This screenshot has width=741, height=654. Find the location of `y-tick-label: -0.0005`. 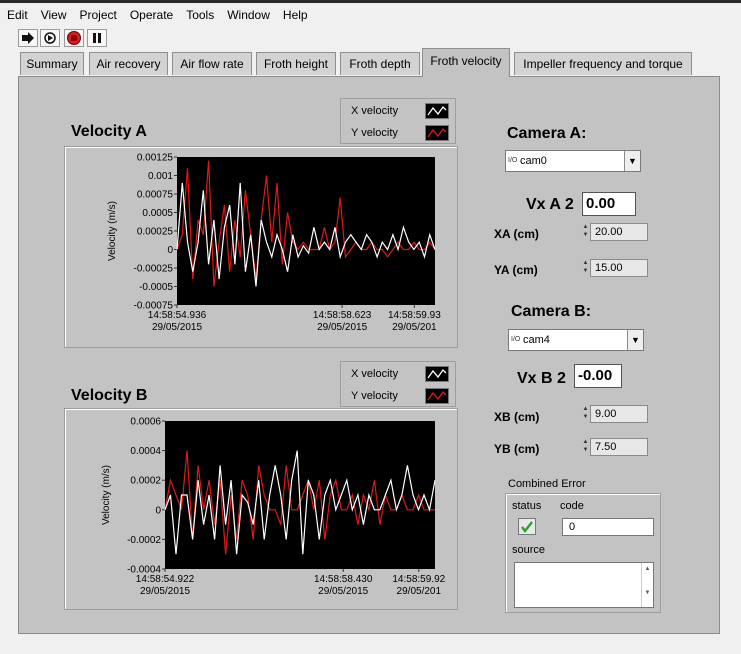

y-tick-label: -0.0005 is located at coordinates (156, 287).